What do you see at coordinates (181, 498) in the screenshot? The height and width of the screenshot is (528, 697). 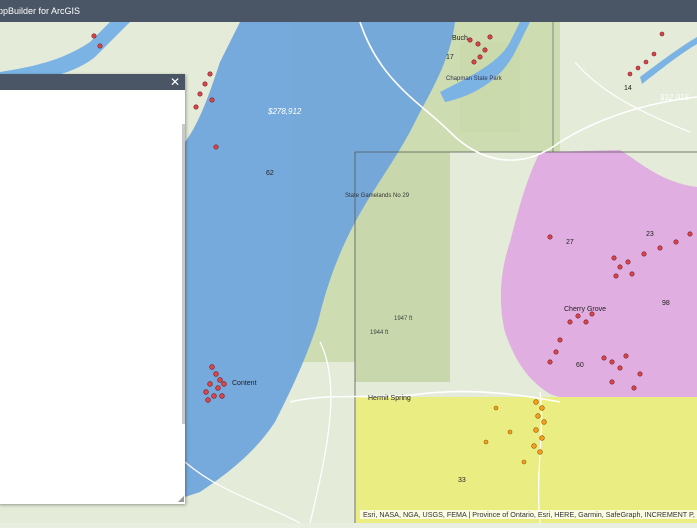 I see `resize-handle-icon: ◢` at bounding box center [181, 498].